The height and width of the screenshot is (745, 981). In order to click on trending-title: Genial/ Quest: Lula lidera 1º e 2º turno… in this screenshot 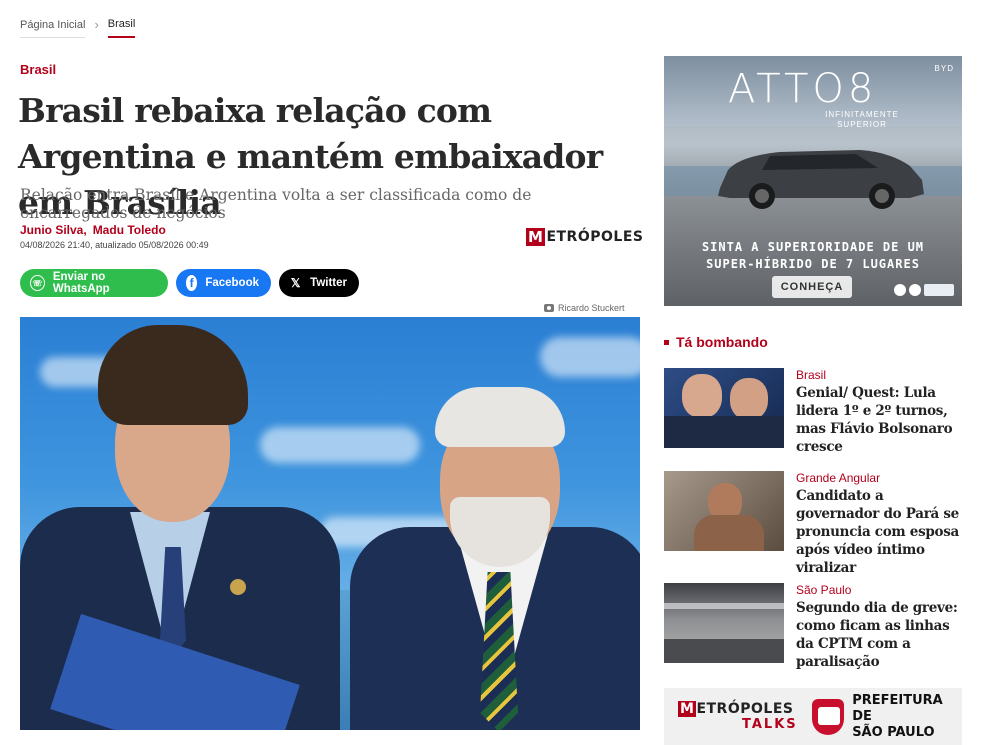, I will do `click(874, 420)`.